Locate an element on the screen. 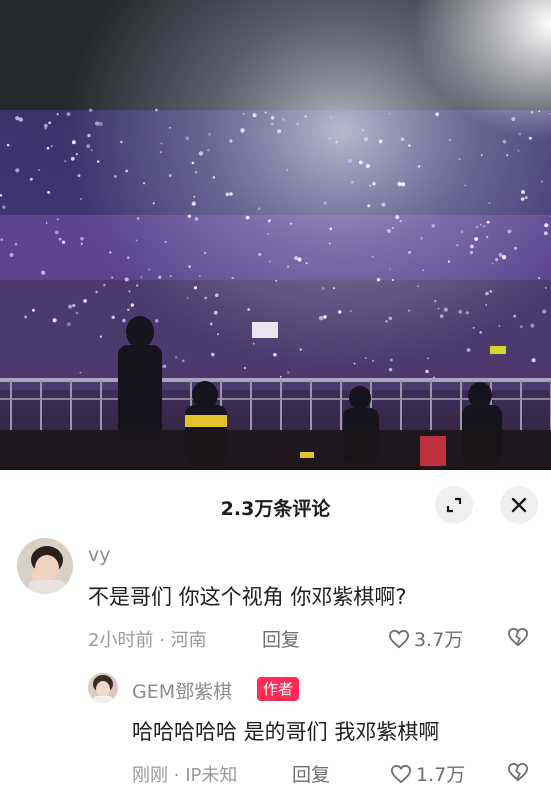 This screenshot has width=551, height=800. expand-icon is located at coordinates (454, 505).